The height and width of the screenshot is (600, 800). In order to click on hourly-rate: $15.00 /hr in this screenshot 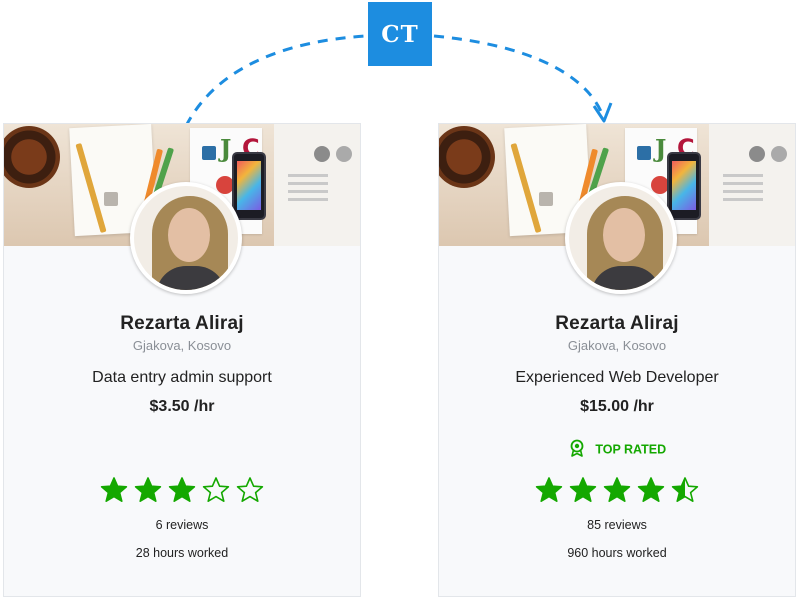, I will do `click(617, 406)`.